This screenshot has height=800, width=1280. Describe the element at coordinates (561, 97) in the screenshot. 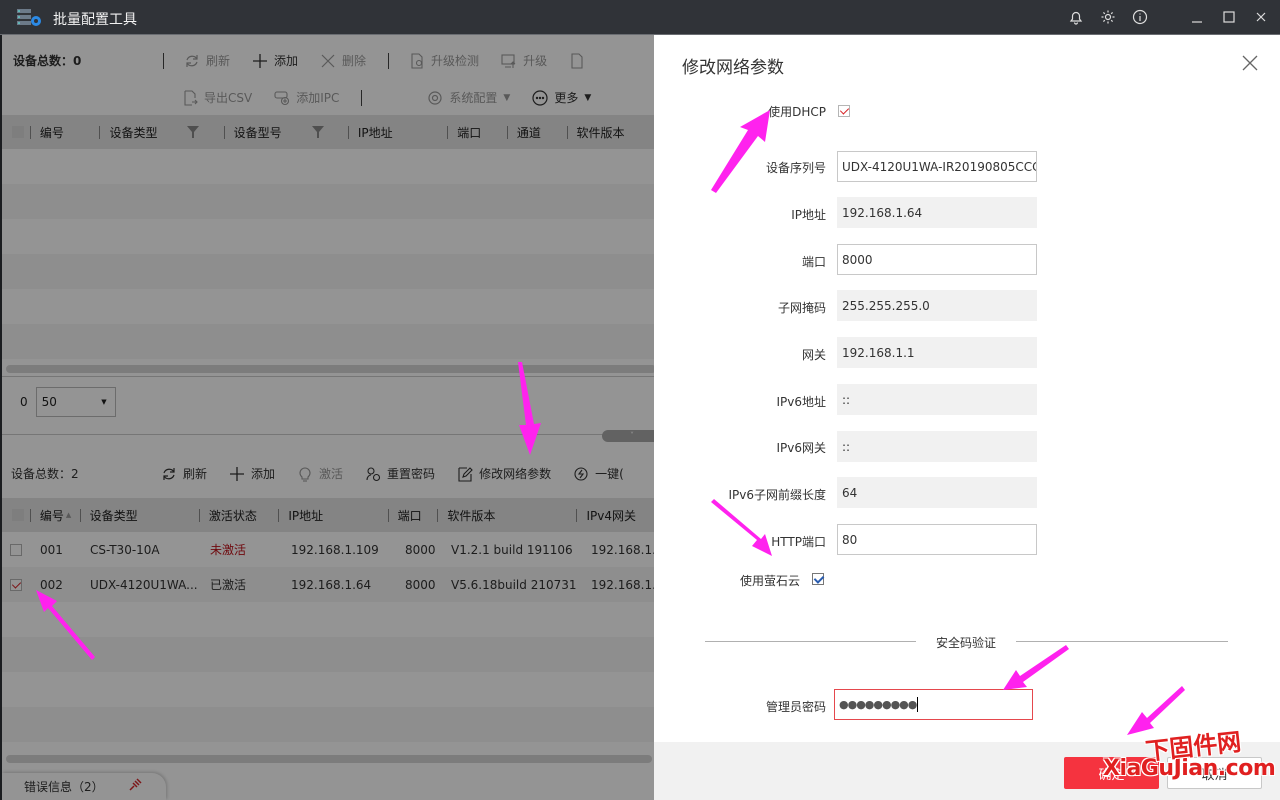

I see `more-dropdown: 更多 ▼` at that location.